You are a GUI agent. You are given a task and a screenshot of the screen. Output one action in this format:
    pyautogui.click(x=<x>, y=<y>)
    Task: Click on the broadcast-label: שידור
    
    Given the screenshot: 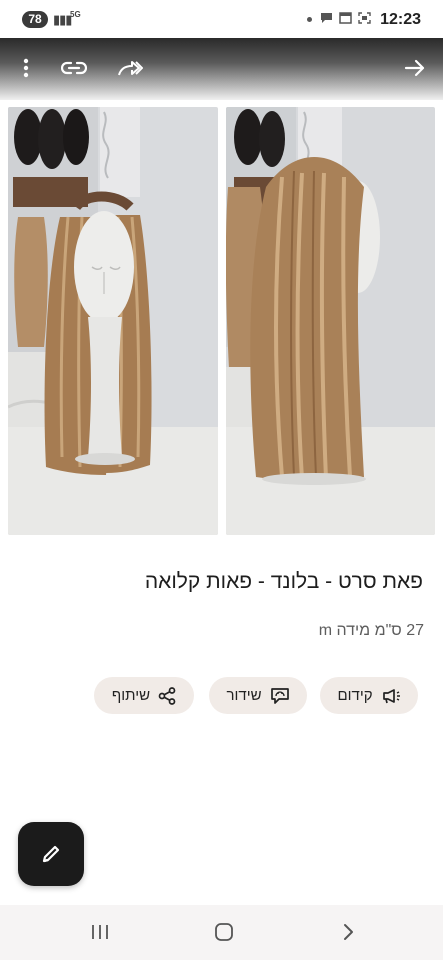 What is the action you would take?
    pyautogui.click(x=244, y=695)
    